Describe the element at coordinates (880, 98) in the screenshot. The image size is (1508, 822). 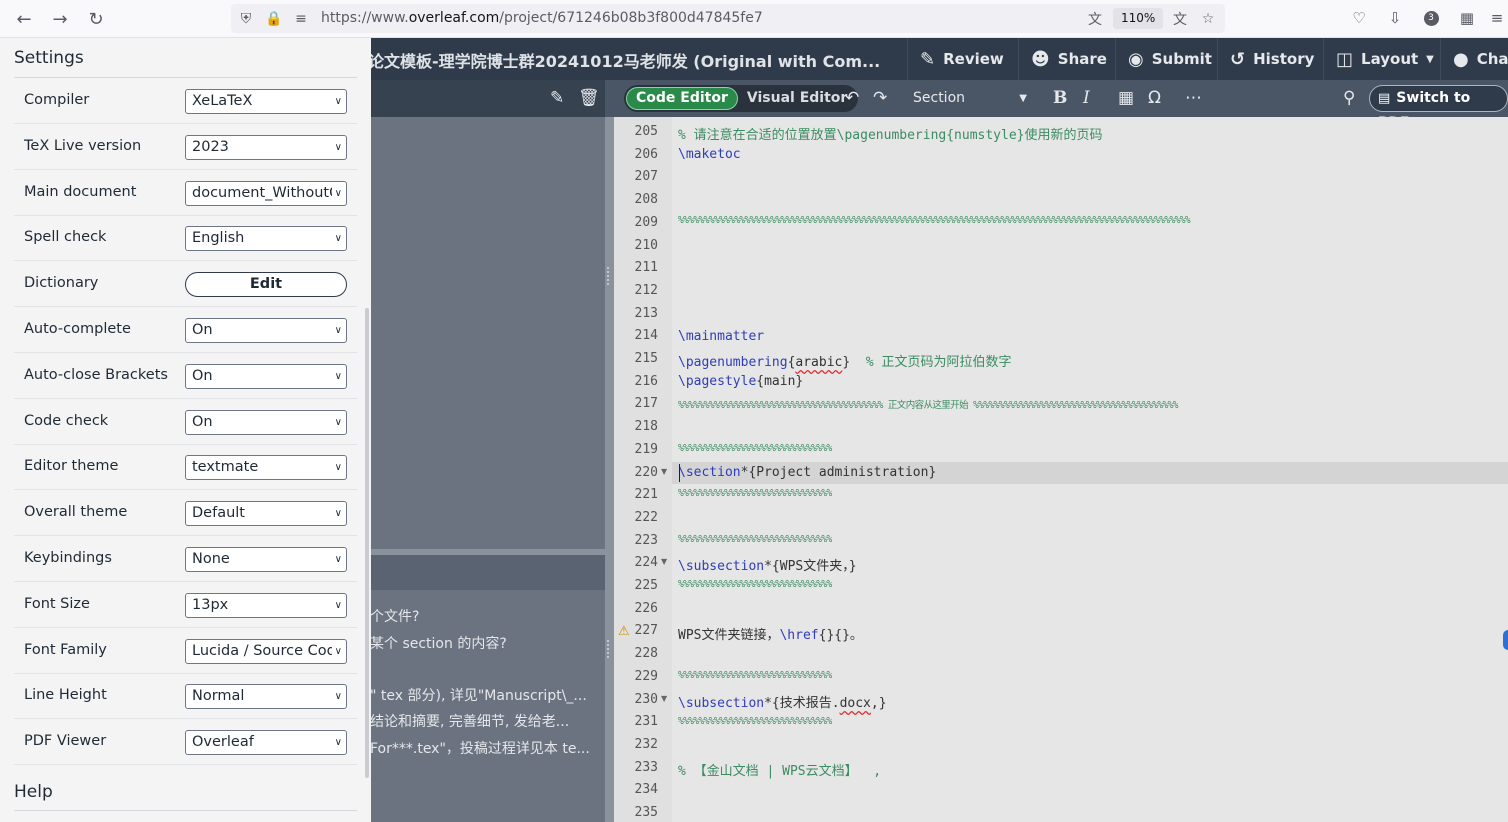
I see `redo-icon: ↷` at that location.